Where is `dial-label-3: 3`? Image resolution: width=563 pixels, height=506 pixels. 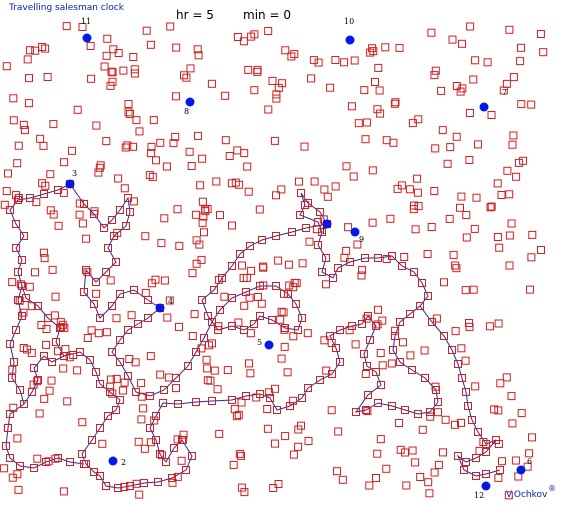 dial-label-3: 3 is located at coordinates (74, 173).